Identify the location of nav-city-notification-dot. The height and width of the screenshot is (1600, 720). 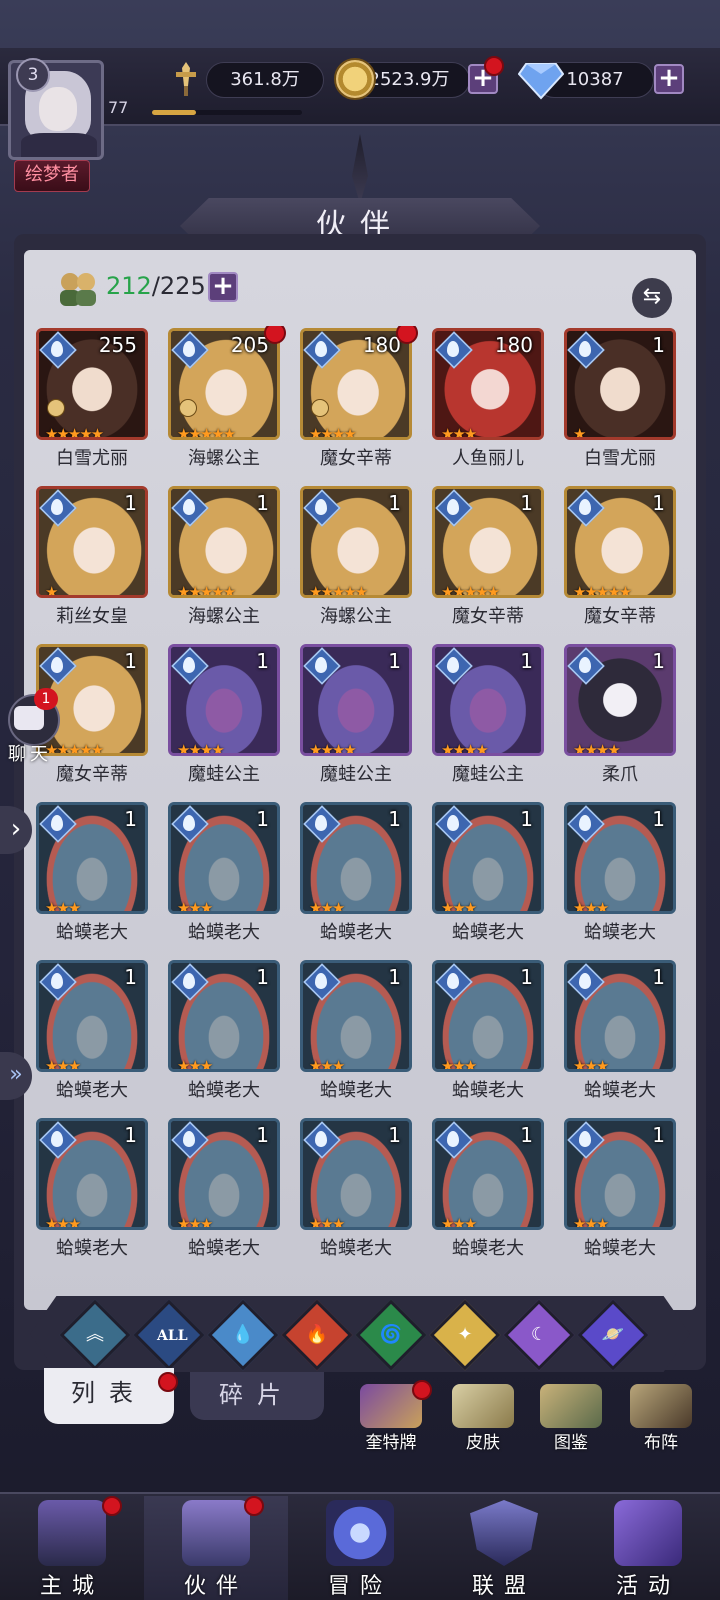
(112, 1506).